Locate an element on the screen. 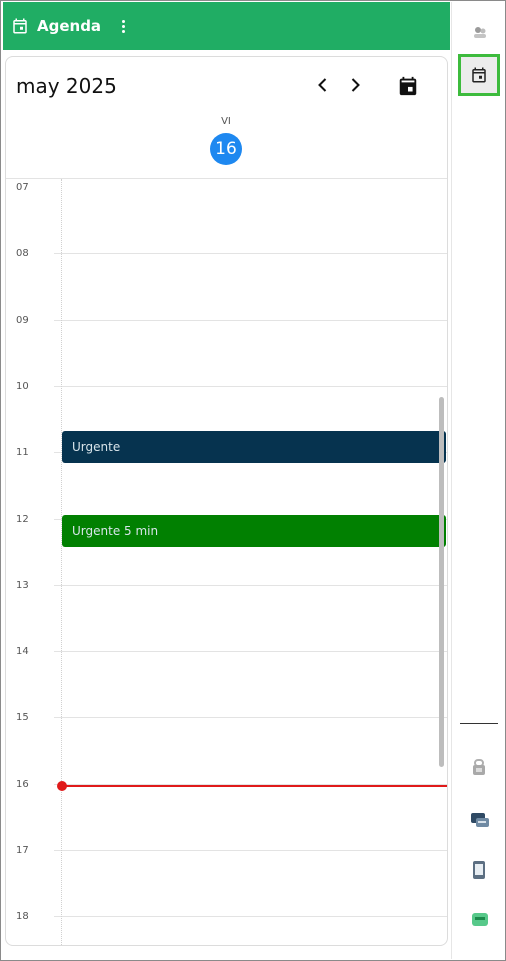 The height and width of the screenshot is (961, 506). chevron-right-icon is located at coordinates (355, 85).